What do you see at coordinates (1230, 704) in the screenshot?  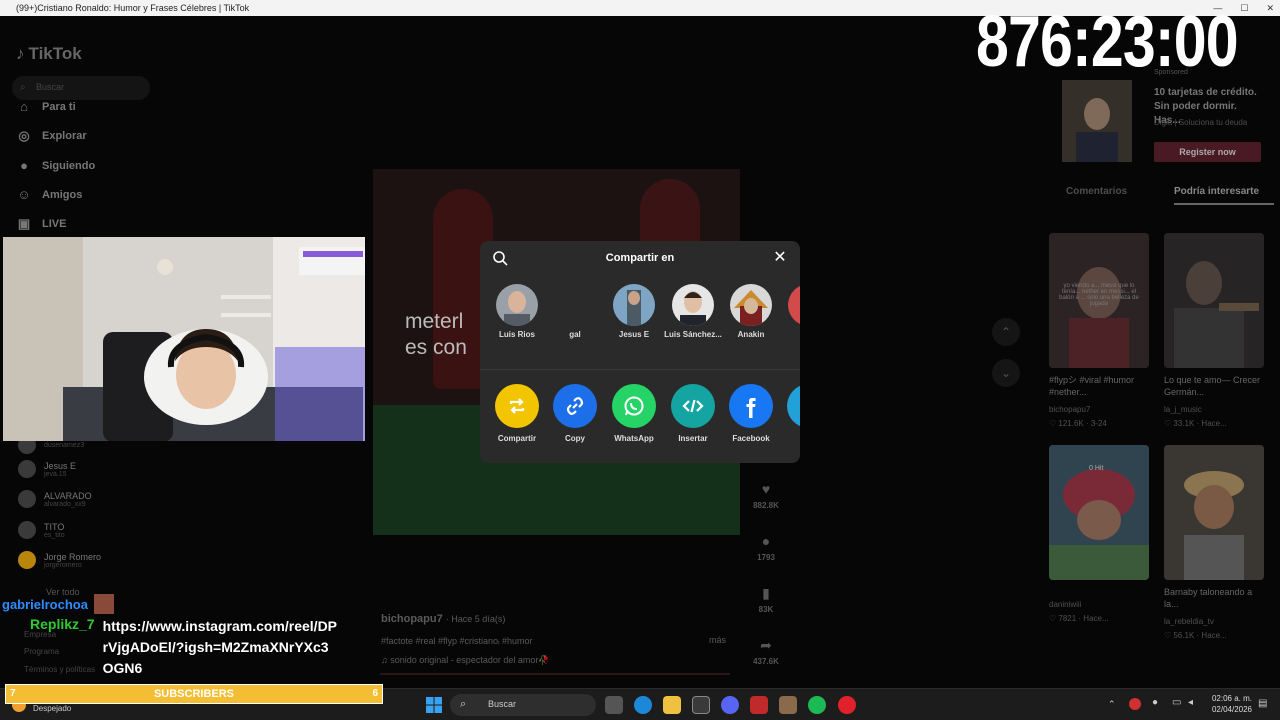 I see `clock: 02:06 a. m. 02/04/2026` at bounding box center [1230, 704].